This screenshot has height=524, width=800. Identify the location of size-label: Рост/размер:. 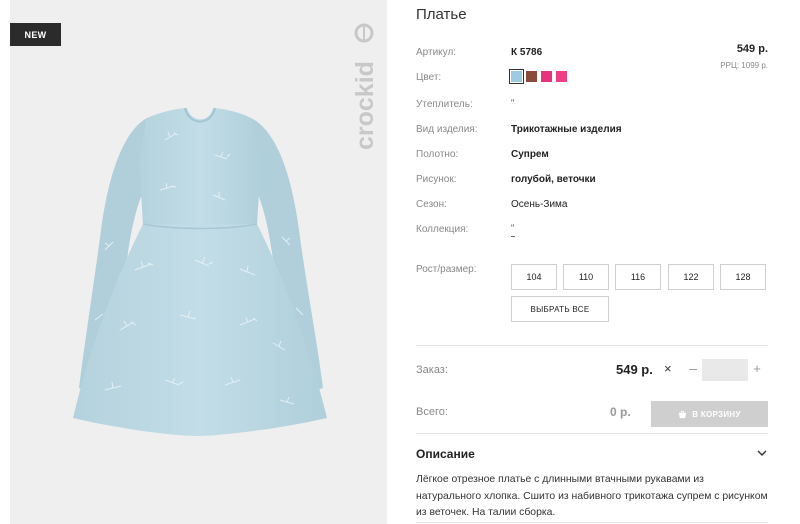
(446, 269).